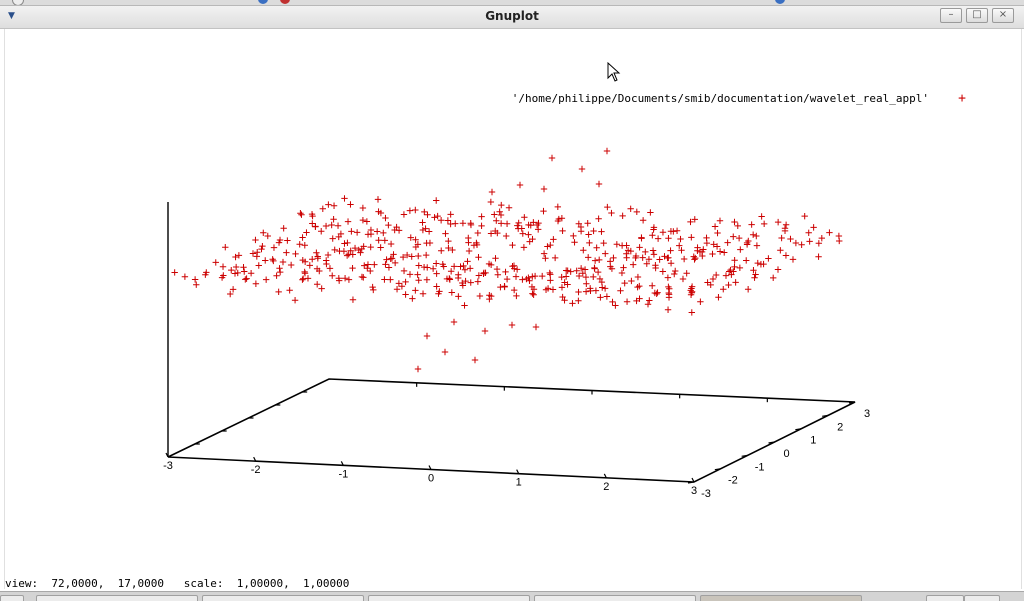 Image resolution: width=1024 pixels, height=601 pixels. I want to click on minimize-button: –, so click(951, 15).